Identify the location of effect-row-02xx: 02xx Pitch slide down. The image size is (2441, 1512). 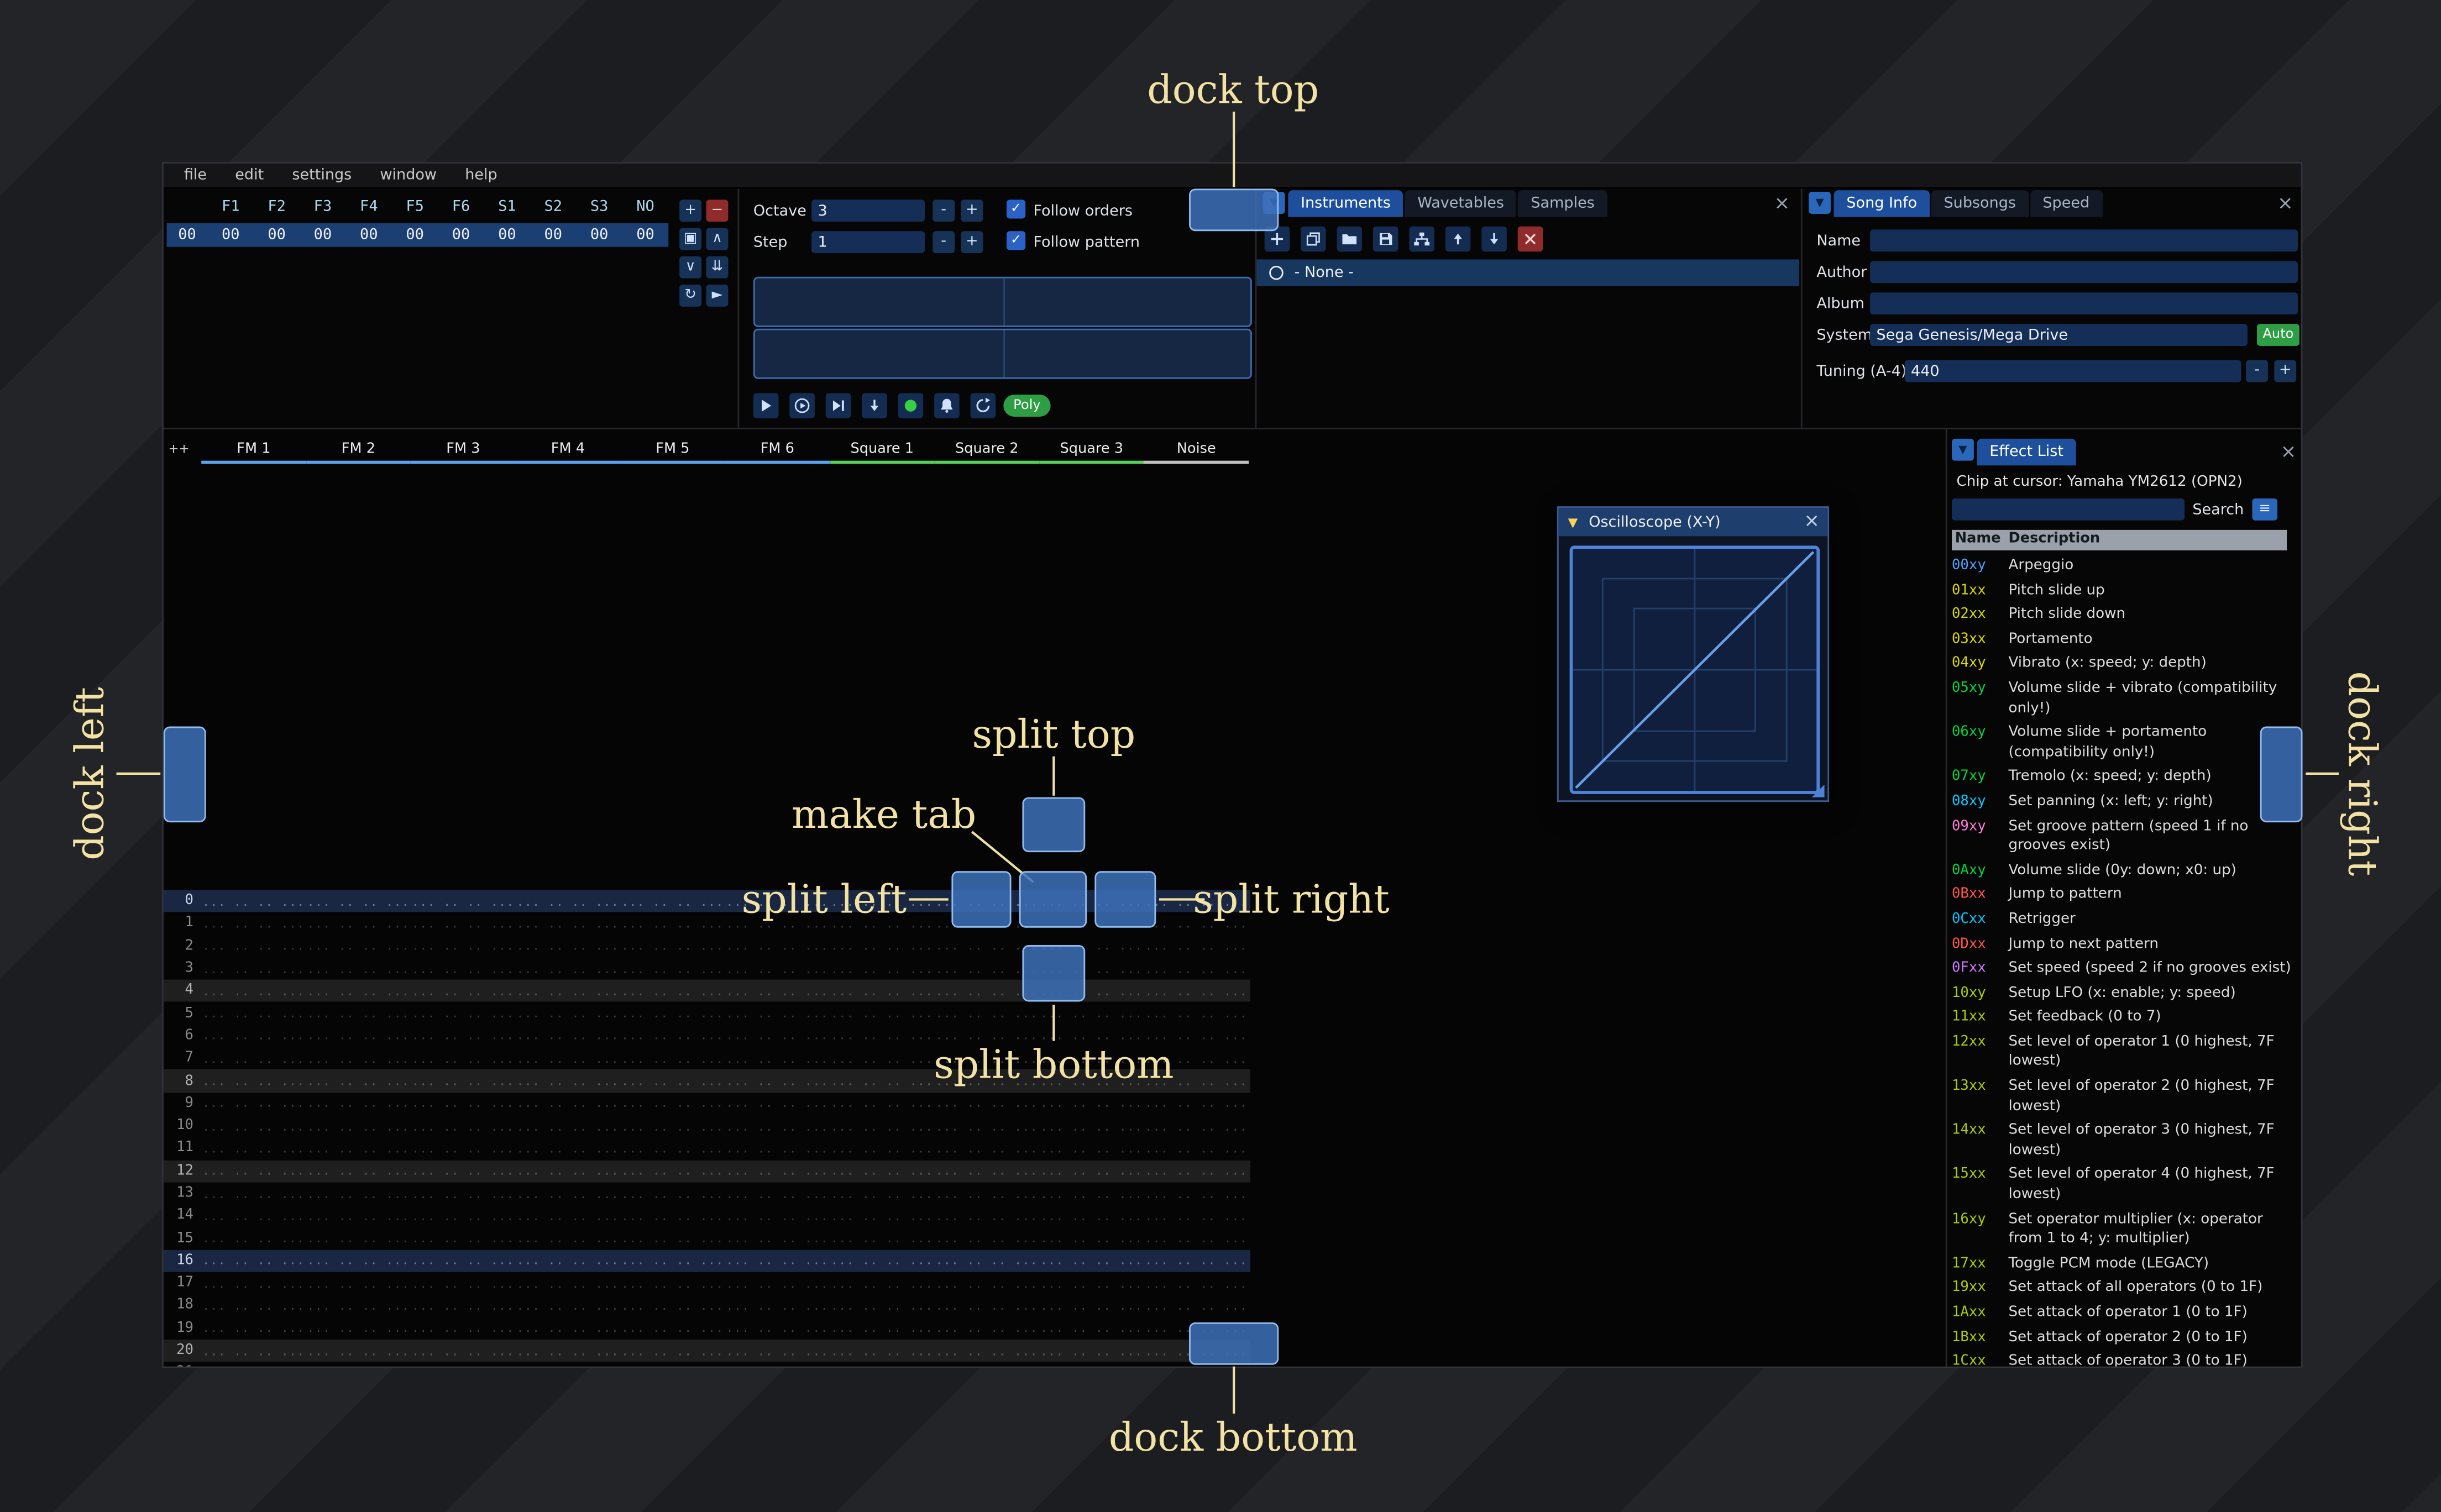
(2122, 616).